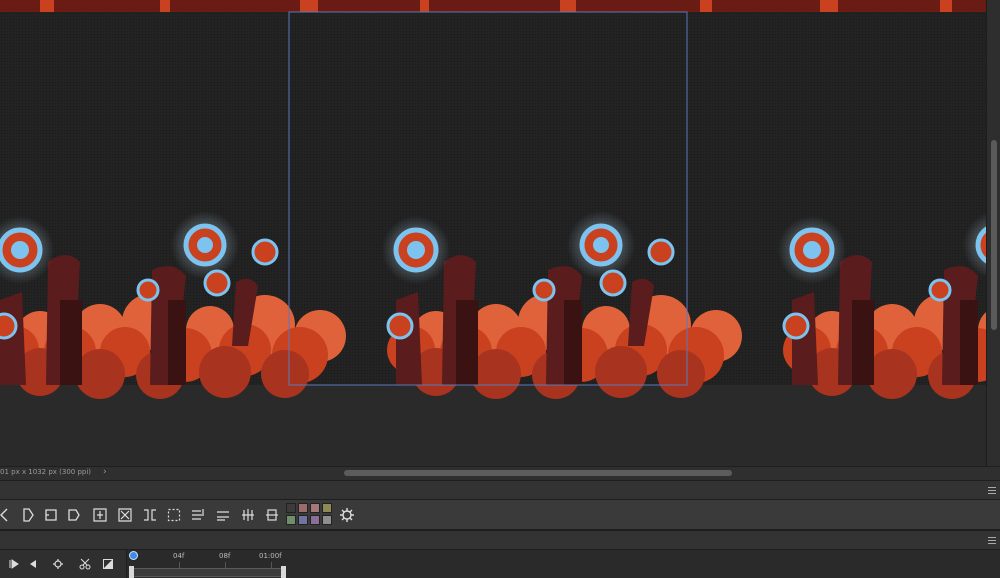  What do you see at coordinates (563, 564) in the screenshot?
I see `timeline-ruler: 04f 08f 01:00f` at bounding box center [563, 564].